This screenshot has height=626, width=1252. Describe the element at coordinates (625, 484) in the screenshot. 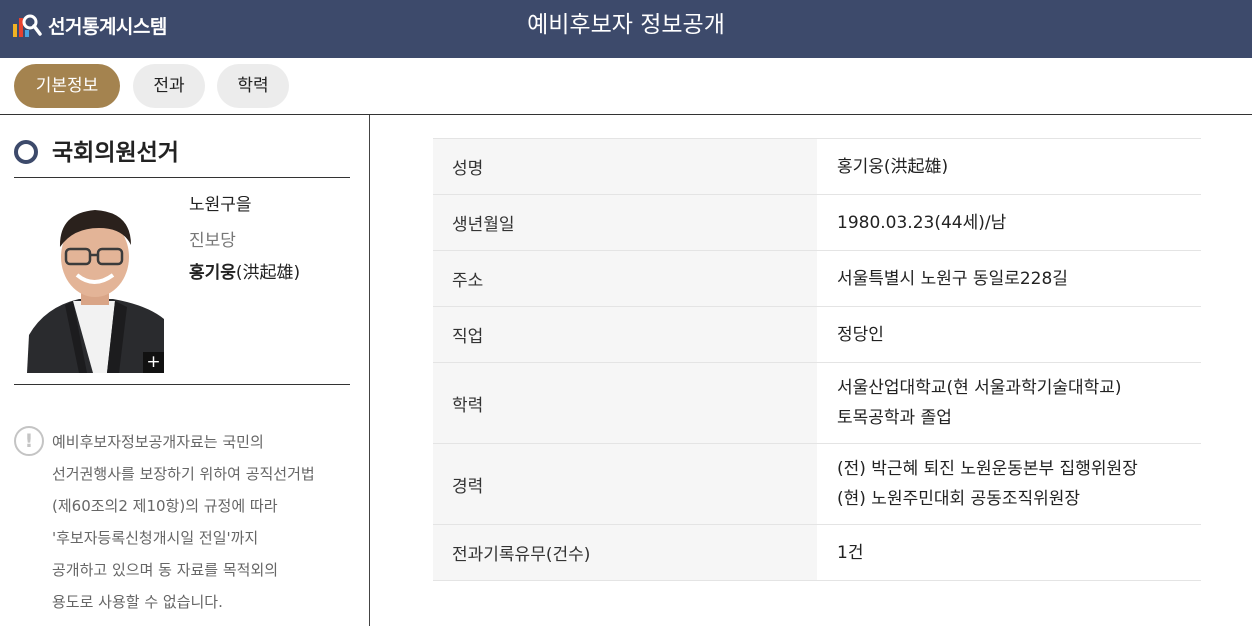

I see `row-label: 경력` at that location.